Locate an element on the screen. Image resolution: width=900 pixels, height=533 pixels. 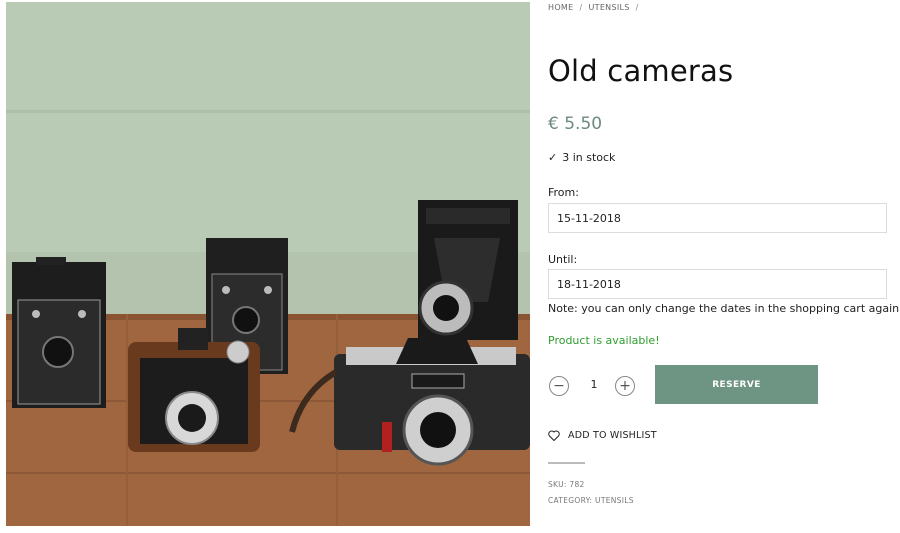
quantity-increase-button: + is located at coordinates (625, 386).